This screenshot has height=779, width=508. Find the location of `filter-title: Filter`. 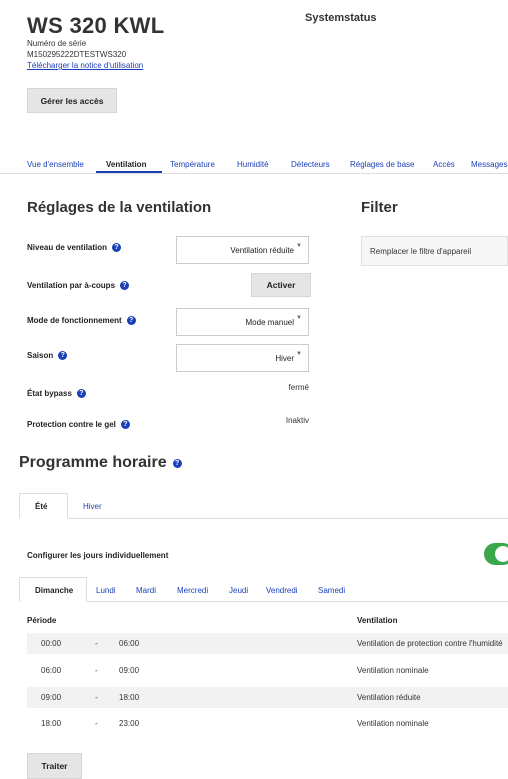

filter-title: Filter is located at coordinates (379, 207).